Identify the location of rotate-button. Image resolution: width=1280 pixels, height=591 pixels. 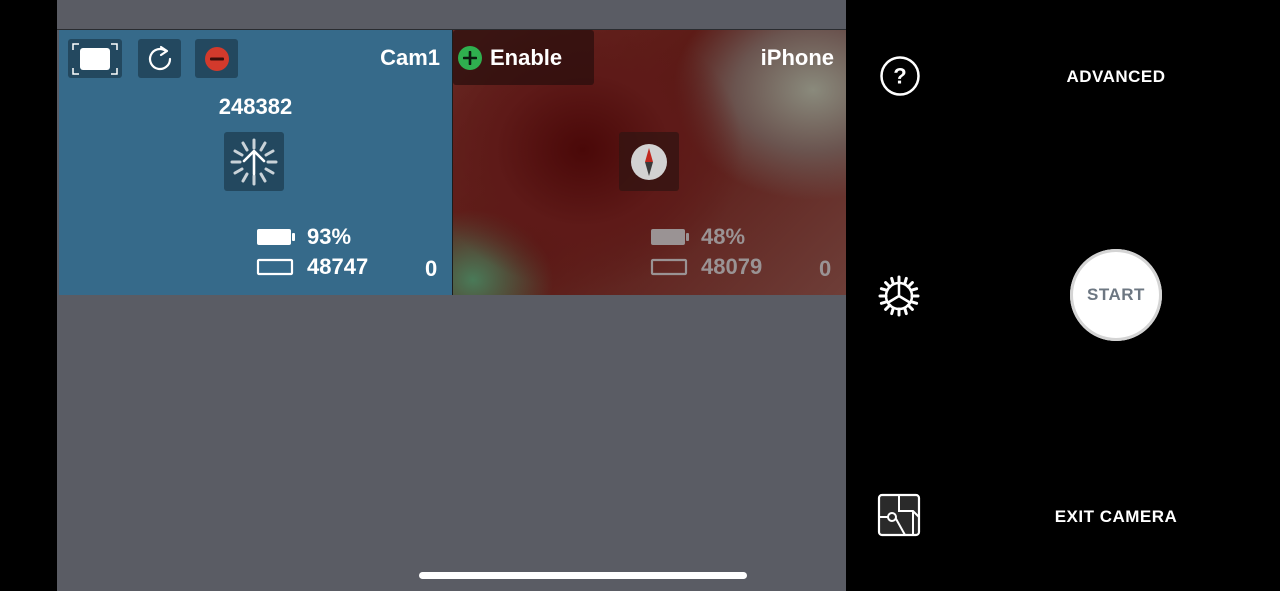
(159, 58).